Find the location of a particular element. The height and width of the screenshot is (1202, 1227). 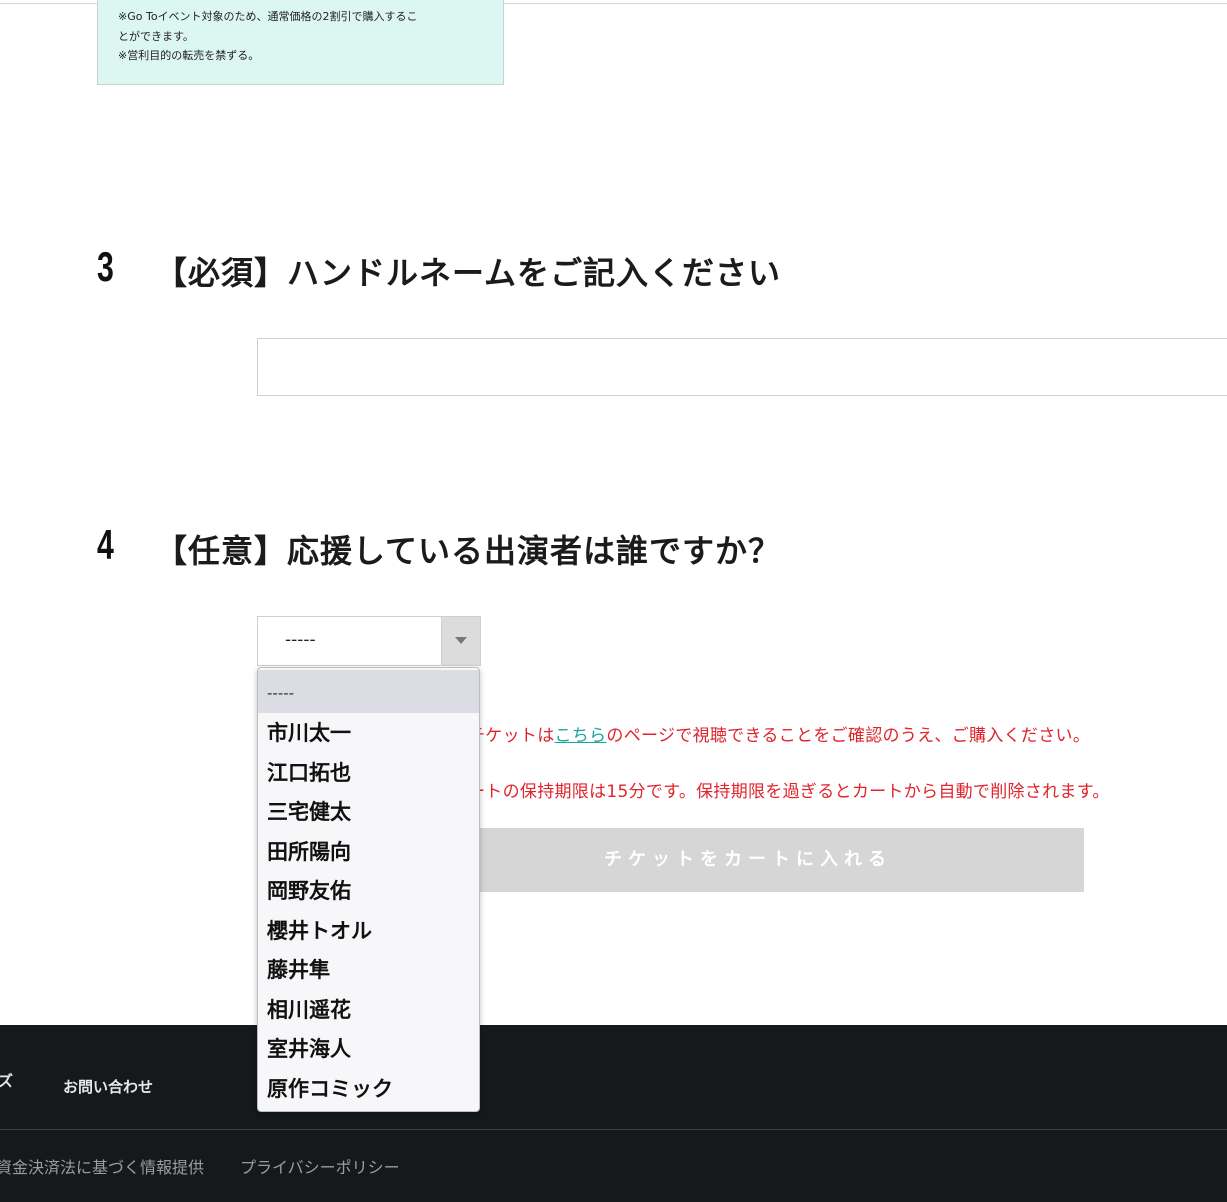

viewing-notice: チケットはこちらのページで視聴できることをご確認のうえ、ご購入ください。 is located at coordinates (779, 733).